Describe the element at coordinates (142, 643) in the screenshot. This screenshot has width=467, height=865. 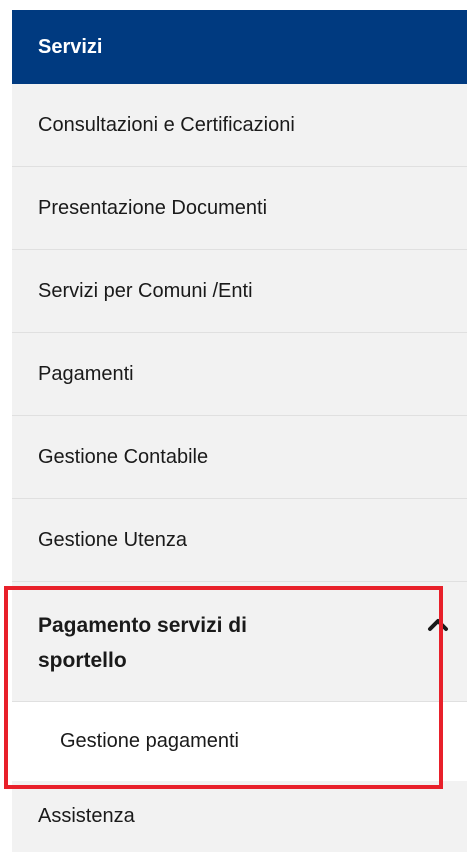
I see `menu-group-title: Pagamento servizi di sportello` at that location.